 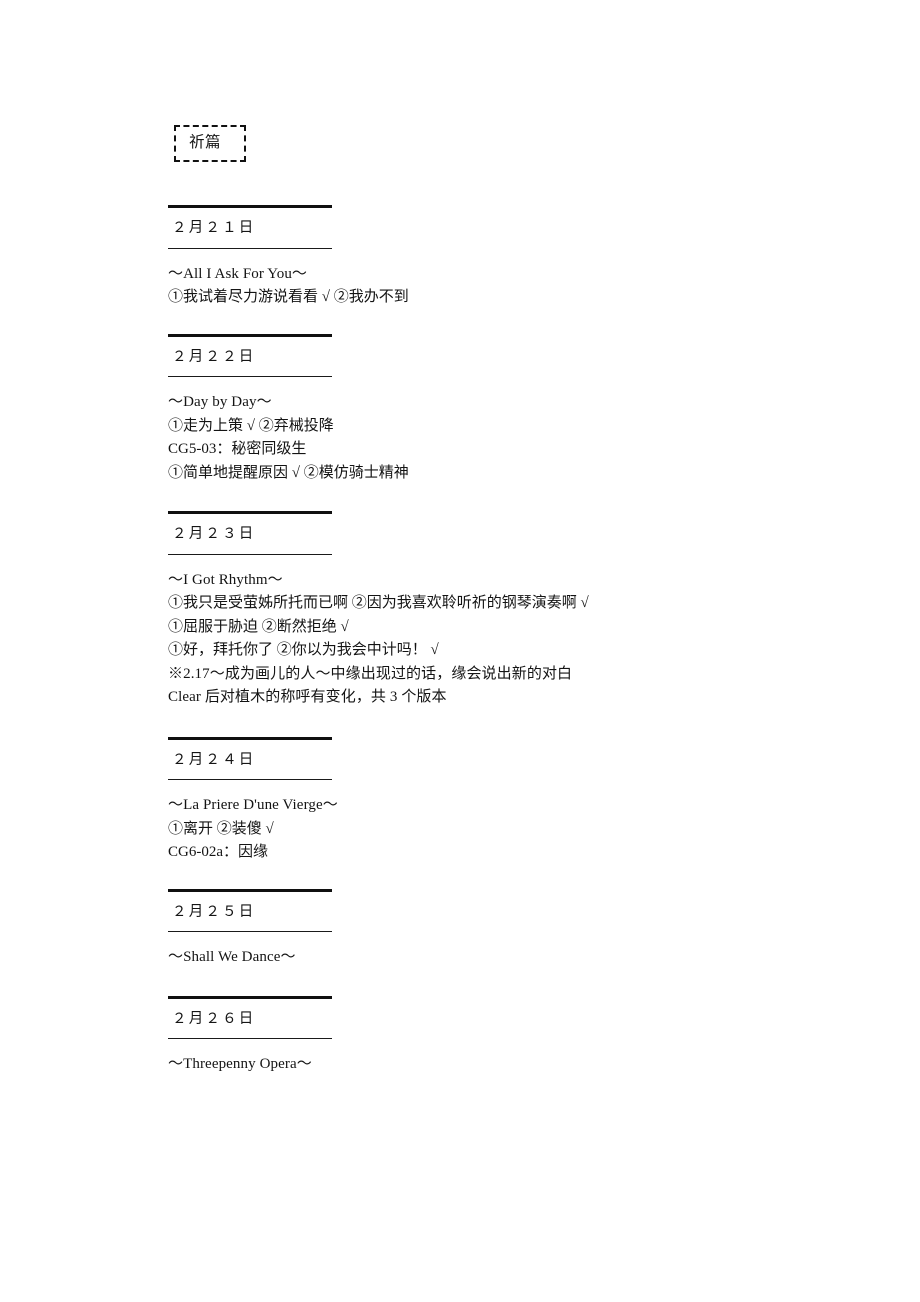 What do you see at coordinates (518, 279) in the screenshot?
I see `section-content: 〜All I Ask For You〜 ①我试着尽力游说看看 √ ②我办不到` at bounding box center [518, 279].